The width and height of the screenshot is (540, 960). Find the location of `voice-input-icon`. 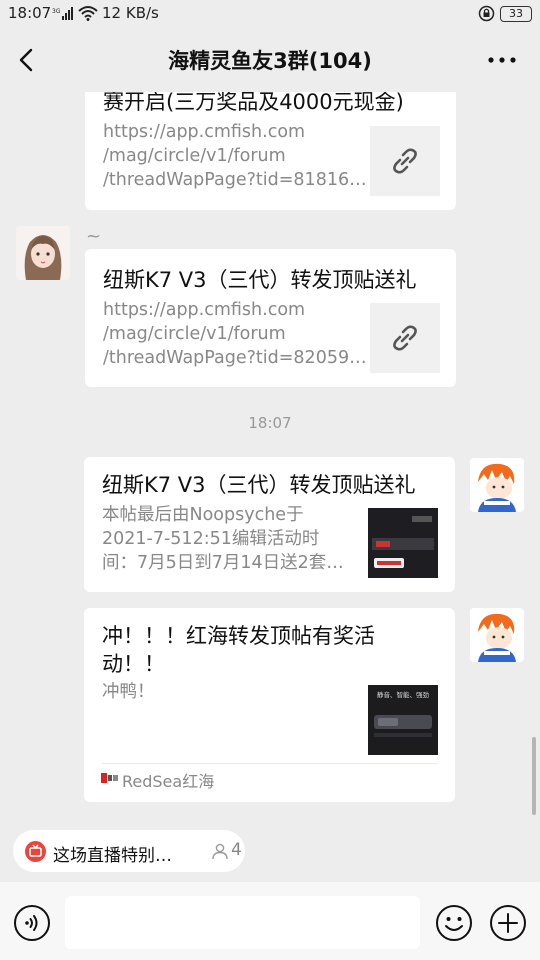

voice-input-icon is located at coordinates (32, 923).